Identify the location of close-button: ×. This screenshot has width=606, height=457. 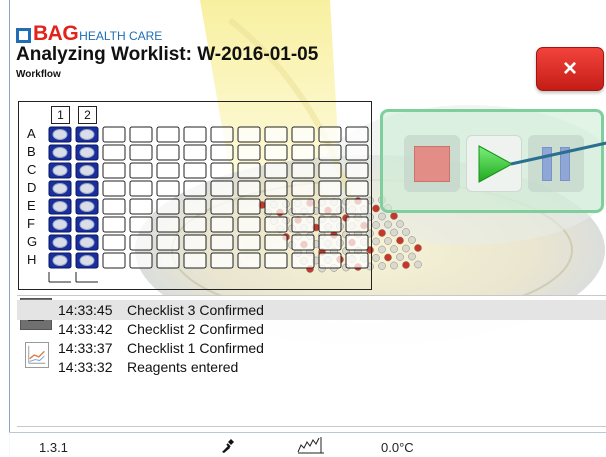
(570, 69).